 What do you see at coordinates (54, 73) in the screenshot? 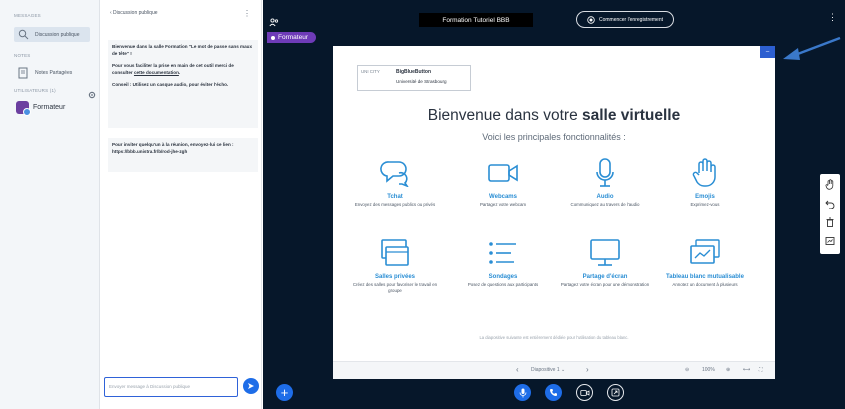
I see `shared-notes-label: Notes Partagées` at bounding box center [54, 73].